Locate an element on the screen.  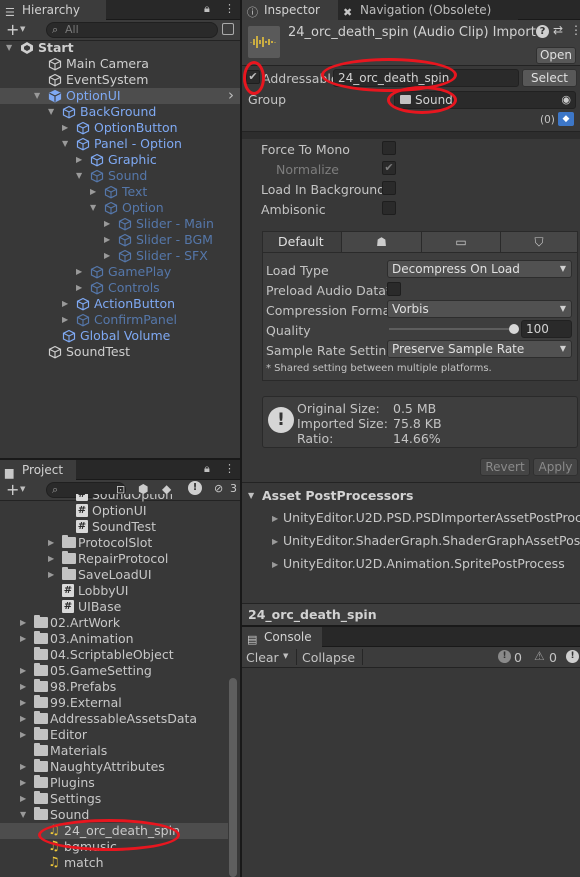
collapse-button: Collapse is located at coordinates (328, 657).